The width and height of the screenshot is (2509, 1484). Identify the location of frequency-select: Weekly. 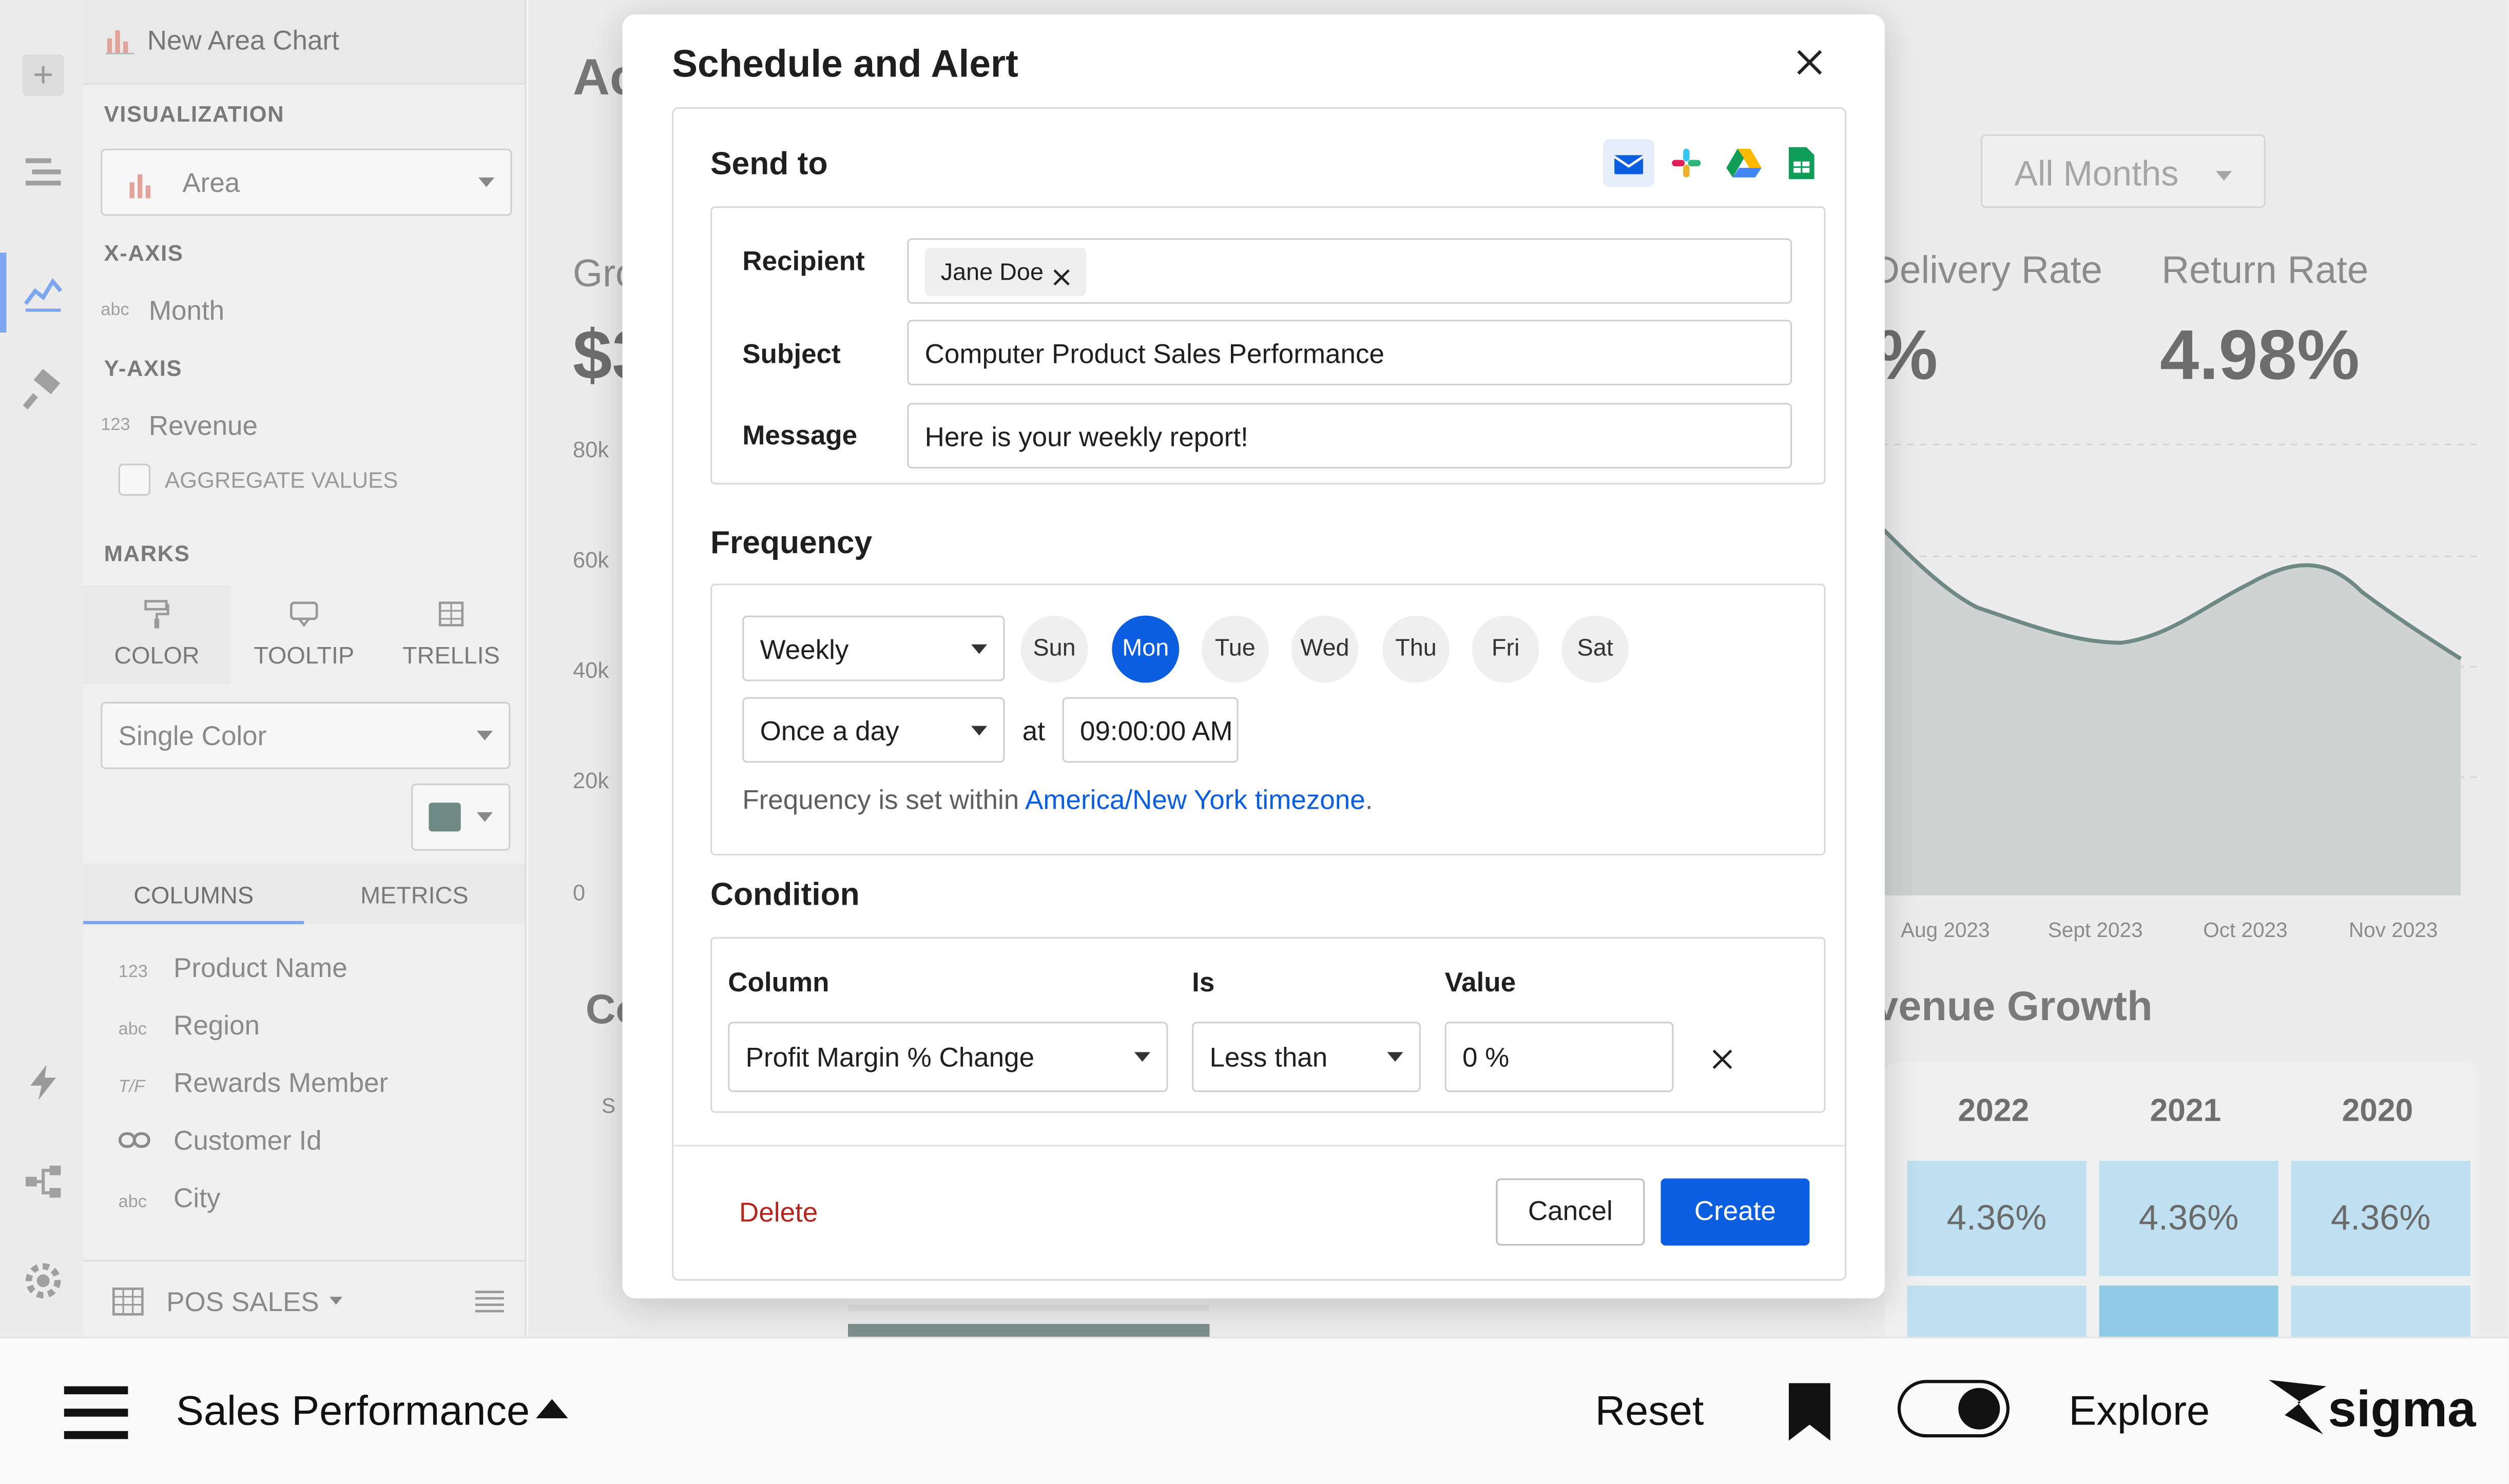
(873, 648).